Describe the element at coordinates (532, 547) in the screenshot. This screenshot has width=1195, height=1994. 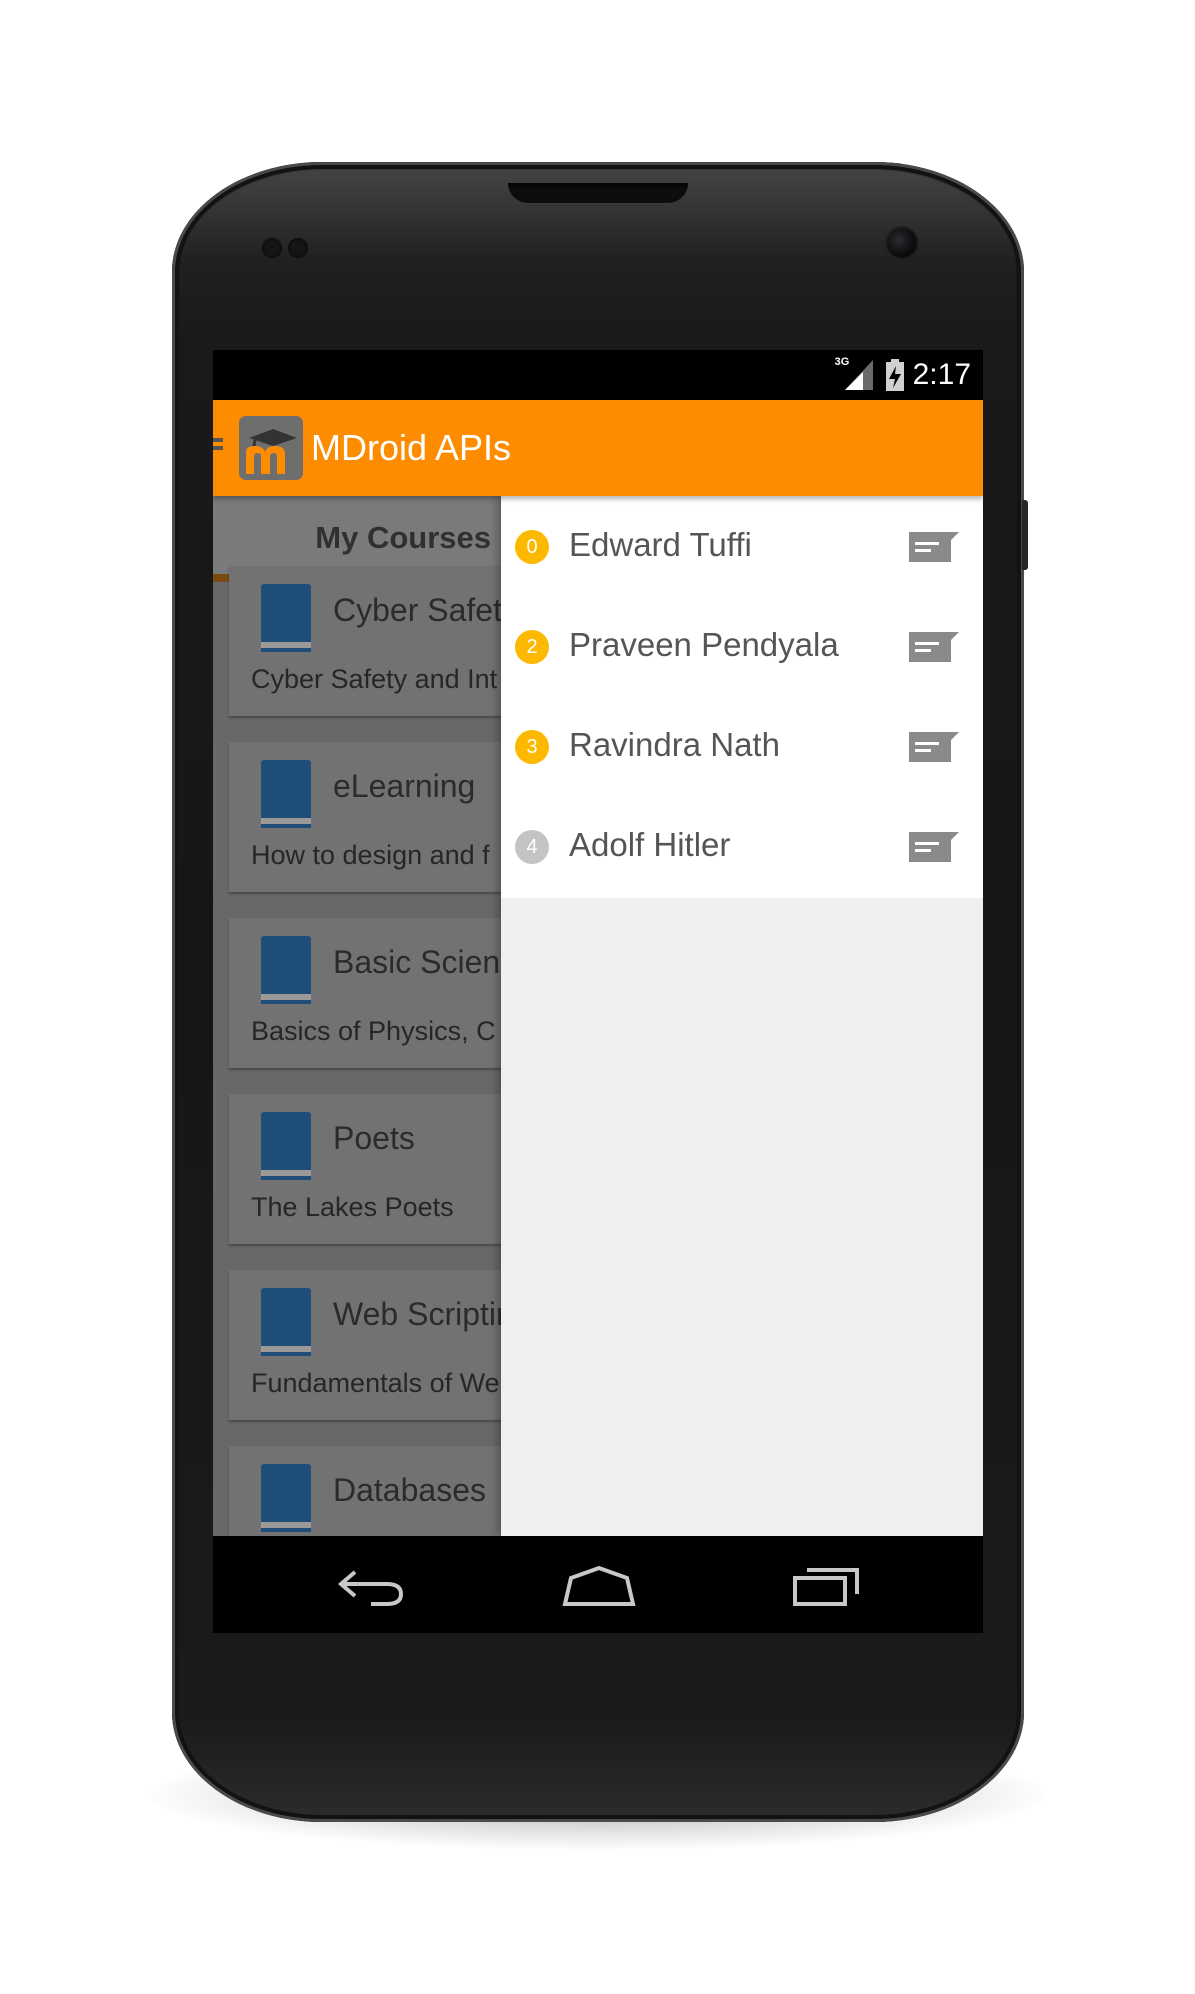
I see `unread-badge: 0` at that location.